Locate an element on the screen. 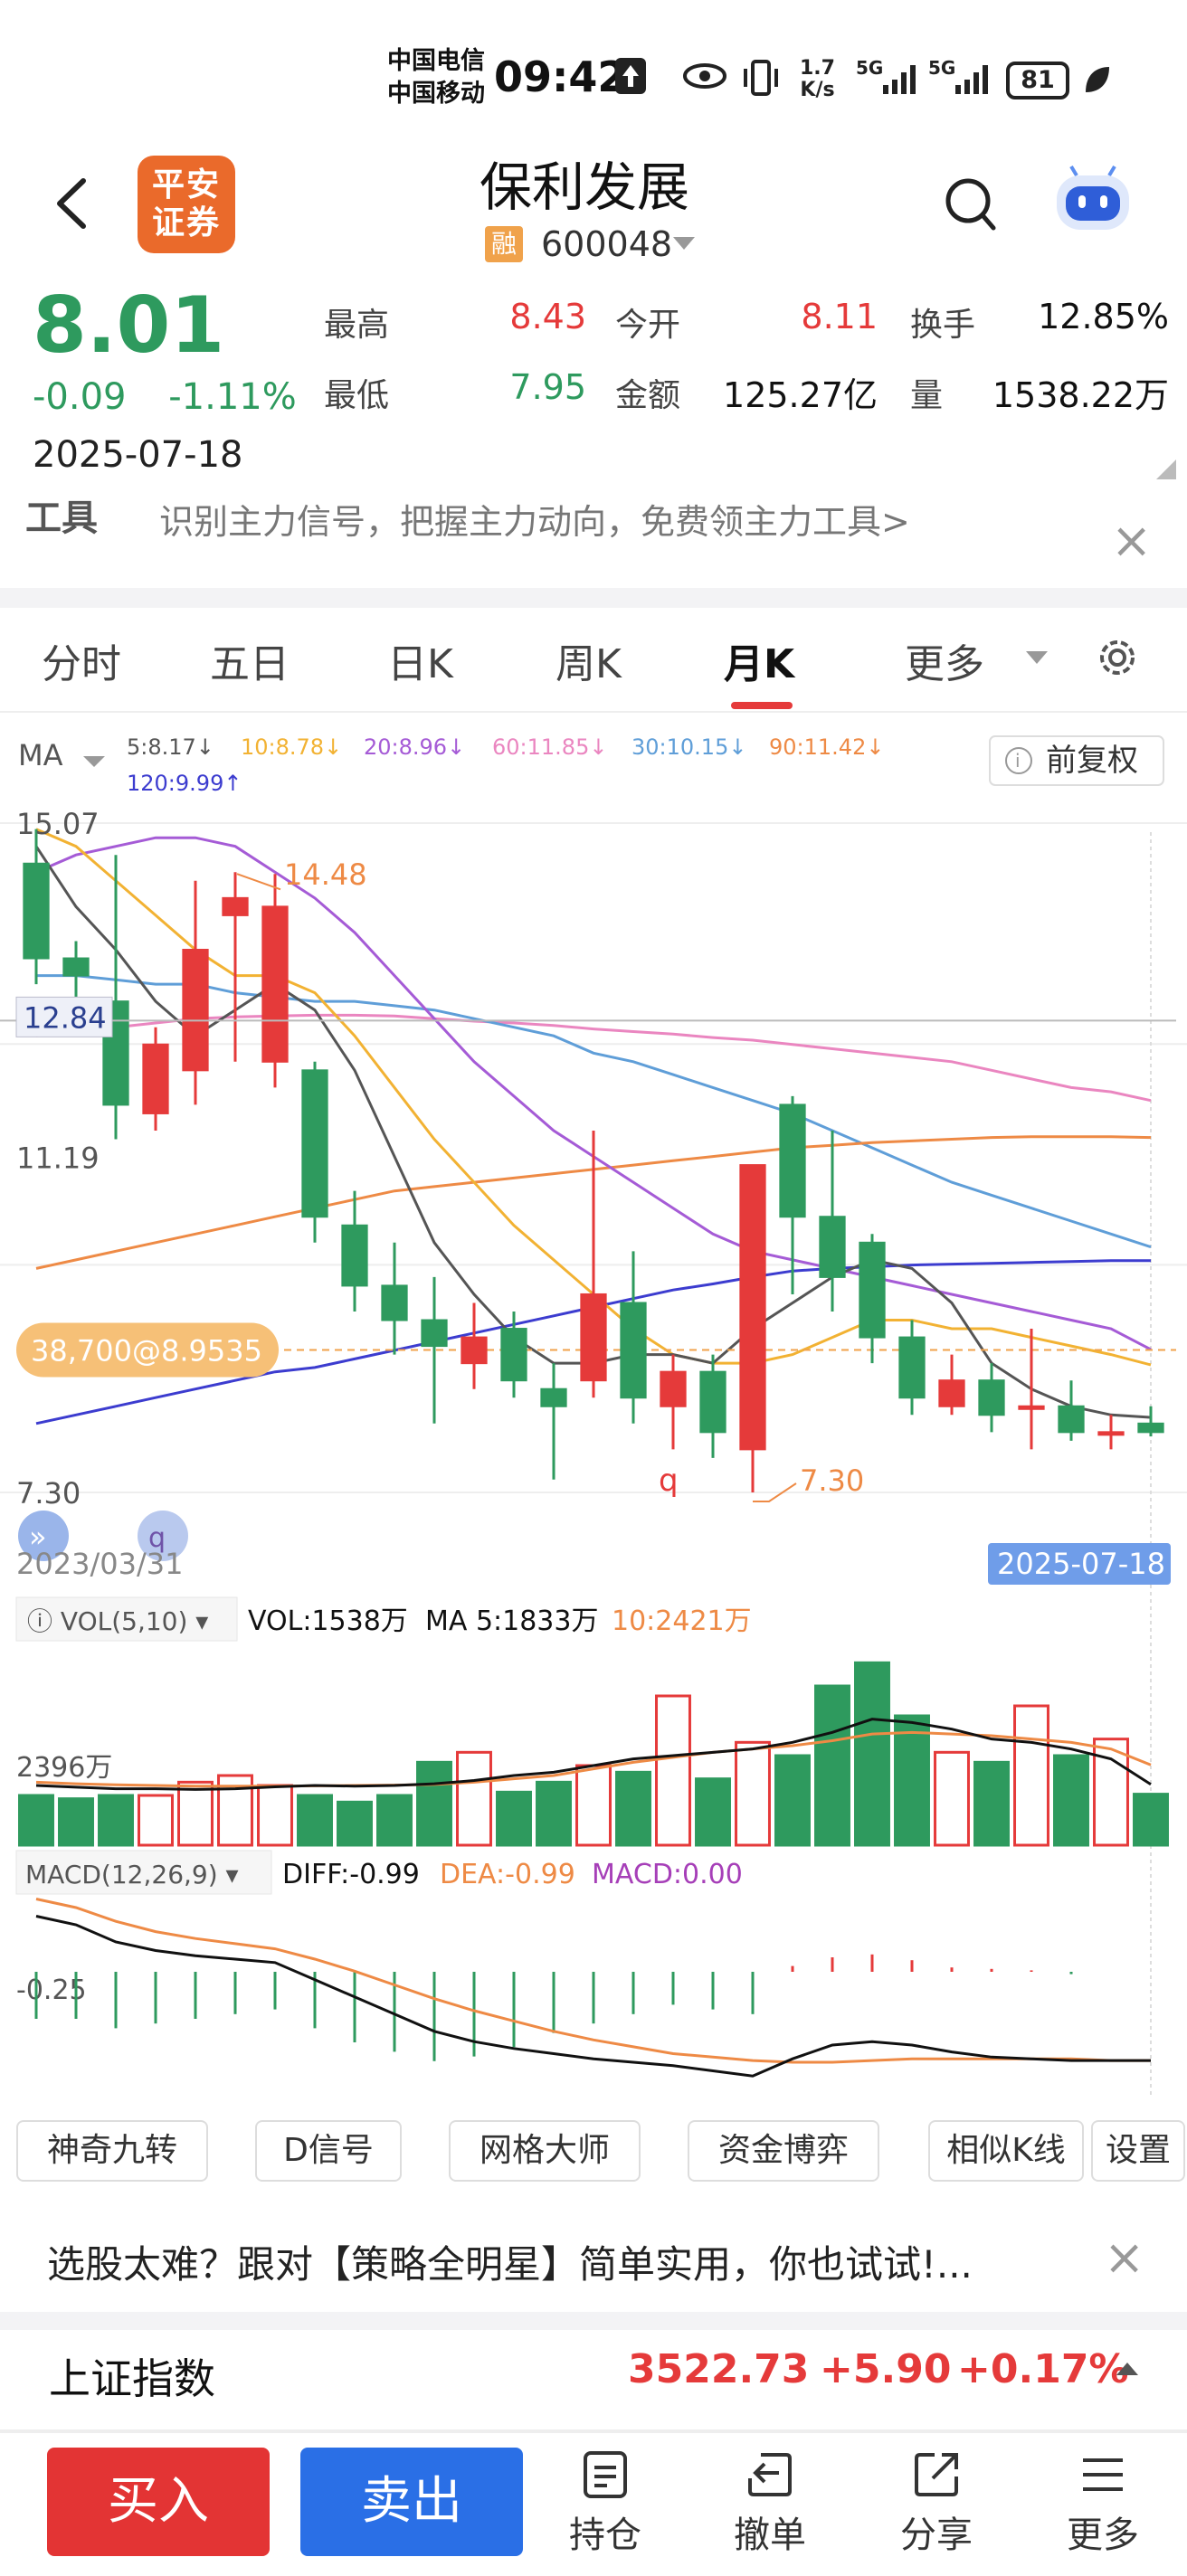 The image size is (1187, 2576). clock: 09:42 is located at coordinates (560, 76).